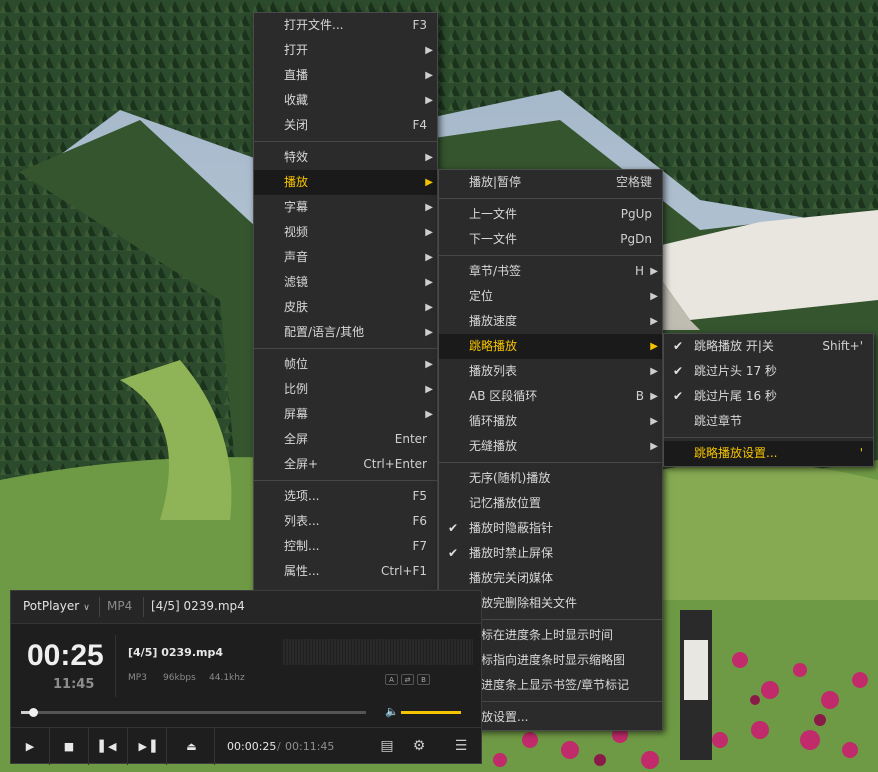  What do you see at coordinates (34, 712) in the screenshot?
I see `seek-handle` at bounding box center [34, 712].